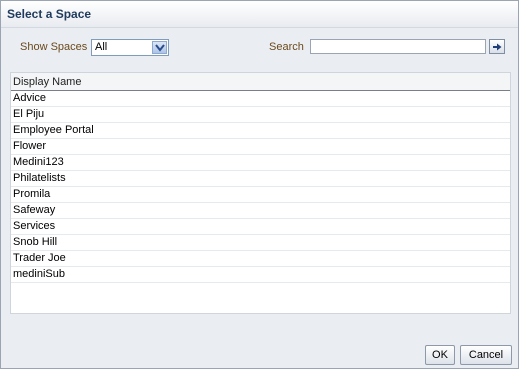  I want to click on search-go-button, so click(497, 46).